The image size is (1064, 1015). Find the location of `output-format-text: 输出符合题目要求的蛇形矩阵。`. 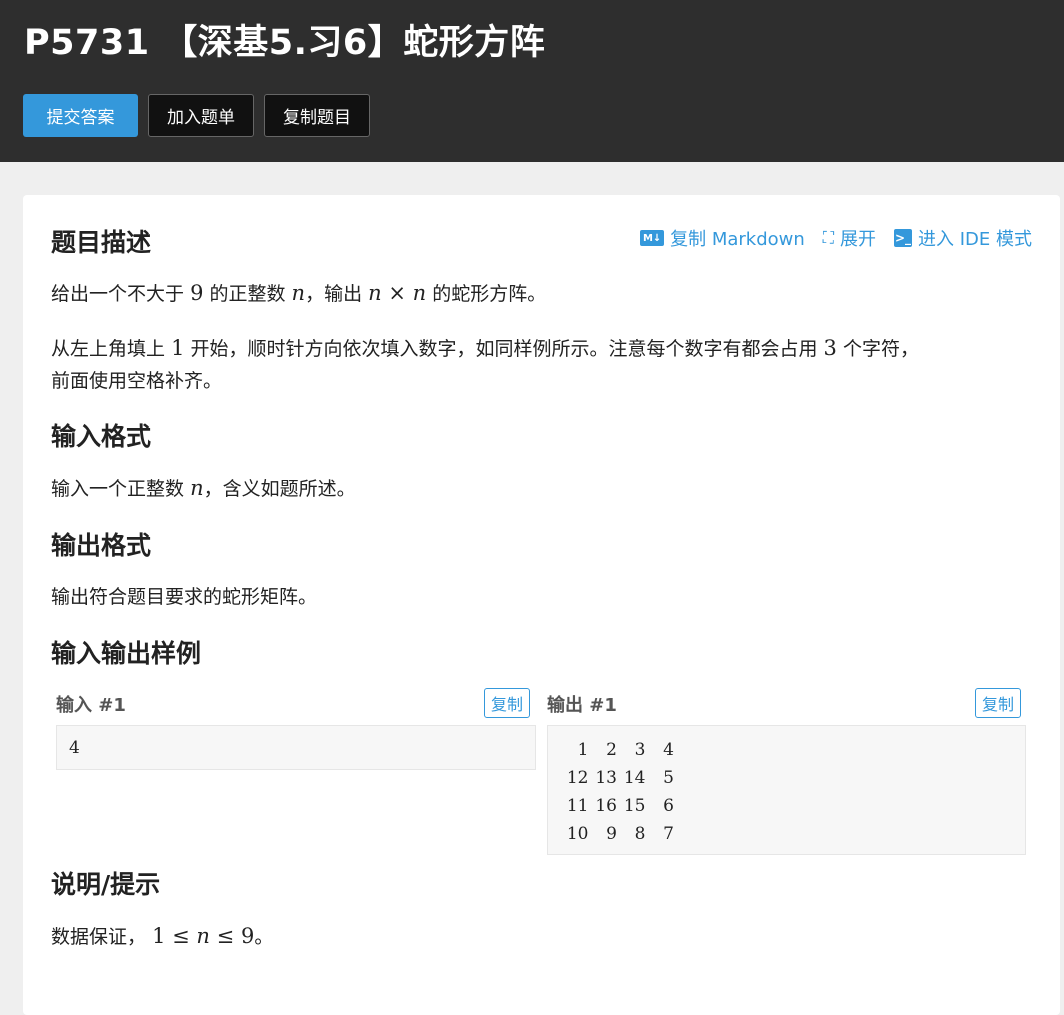

output-format-text: 输出符合题目要求的蛇形矩阵。 is located at coordinates (184, 597).